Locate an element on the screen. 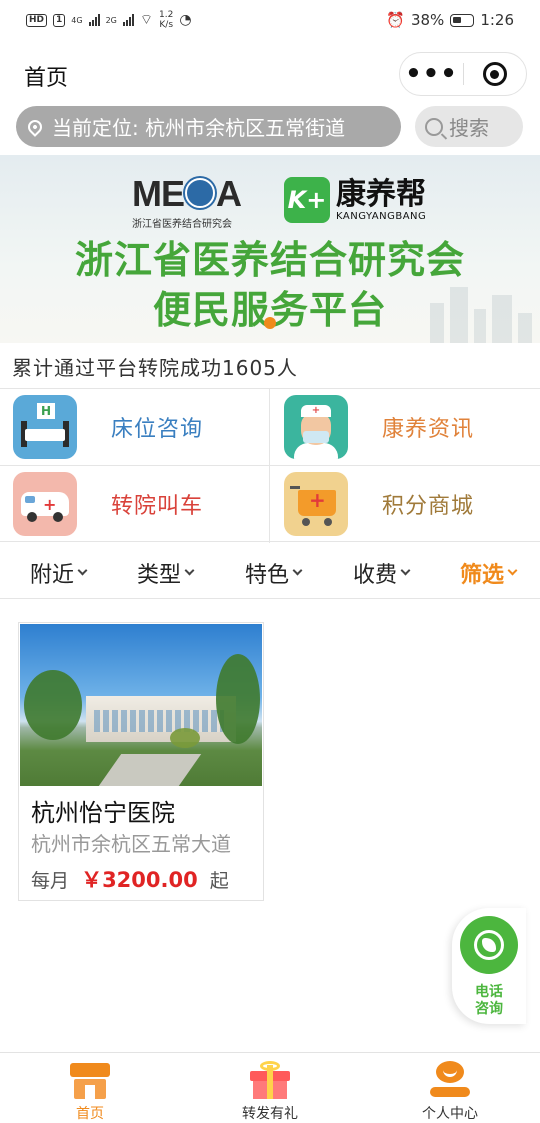 This screenshot has width=540, height=1123. phone-icon is located at coordinates (489, 945).